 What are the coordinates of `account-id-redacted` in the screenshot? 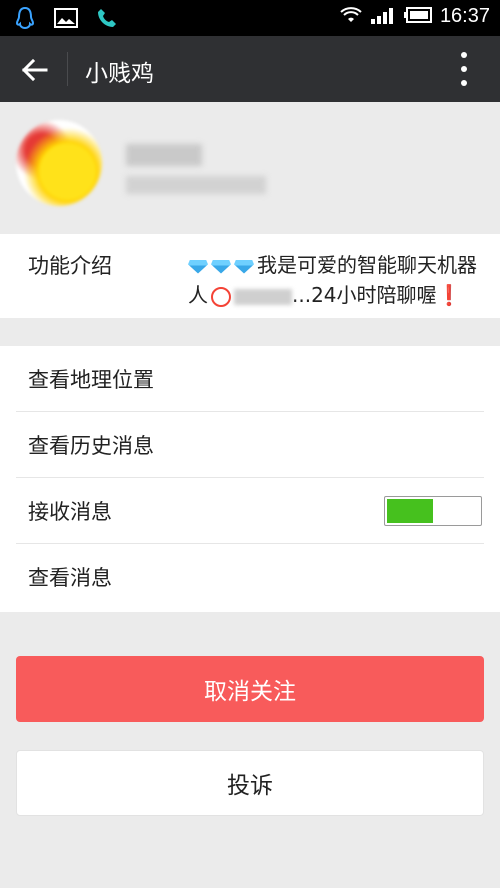 It's located at (196, 185).